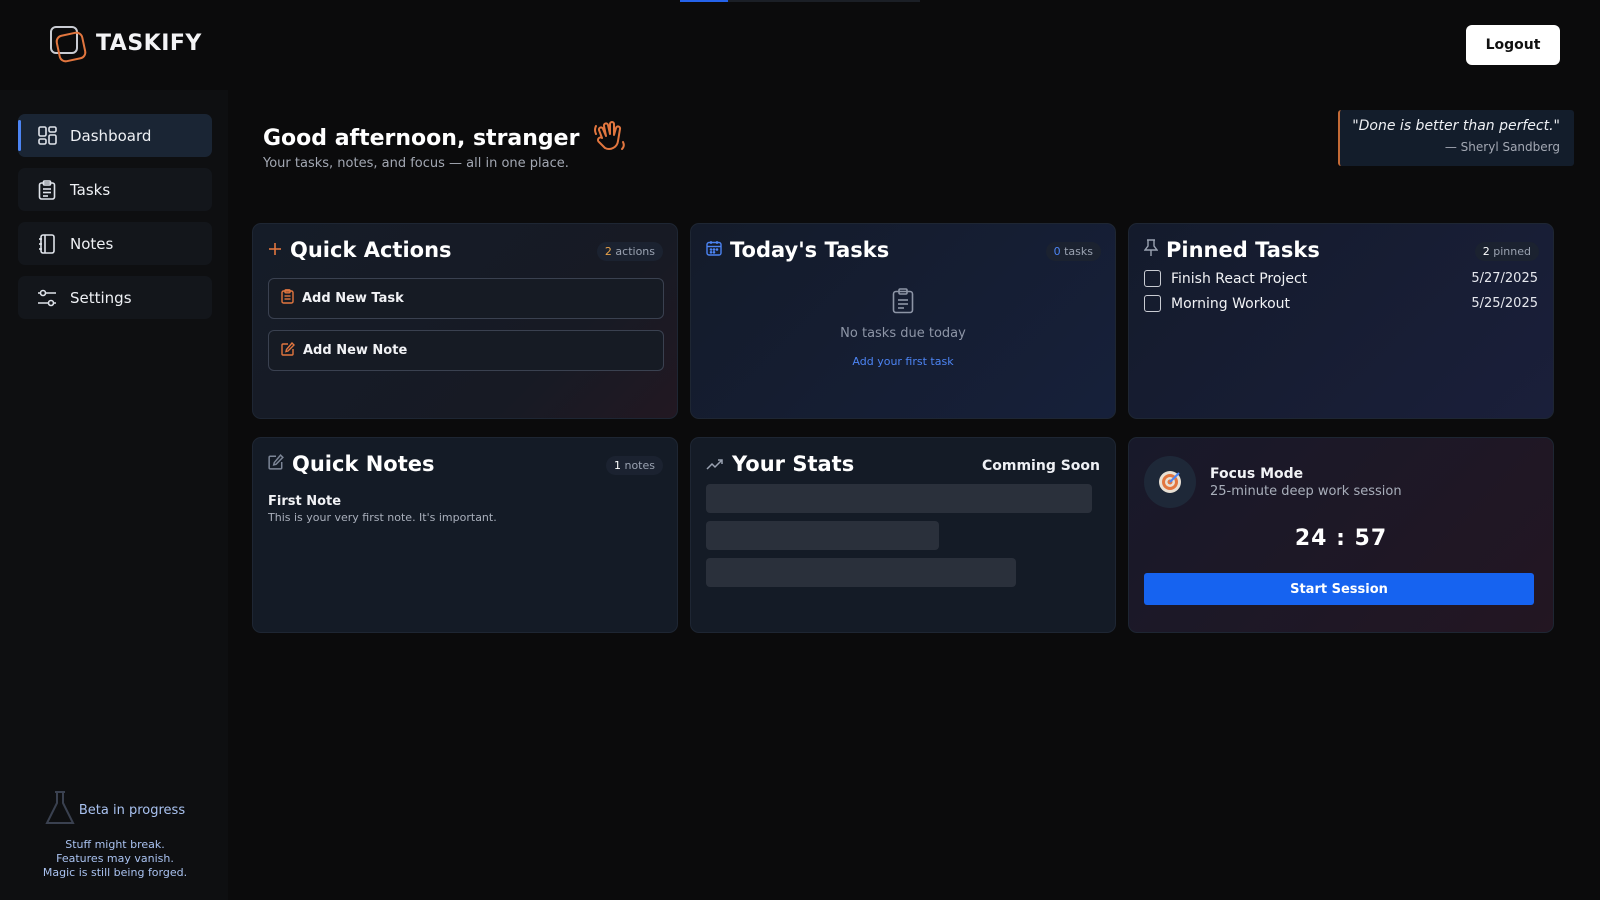 The width and height of the screenshot is (1600, 900). I want to click on card-title: Quick Actions, so click(371, 250).